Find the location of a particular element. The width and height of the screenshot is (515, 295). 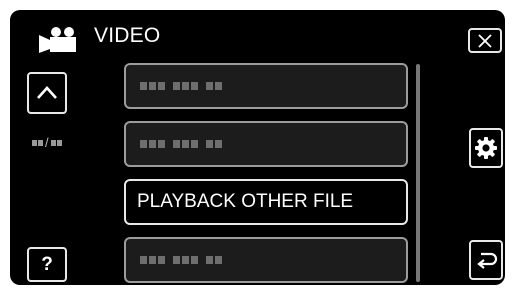

close-button is located at coordinates (485, 40).